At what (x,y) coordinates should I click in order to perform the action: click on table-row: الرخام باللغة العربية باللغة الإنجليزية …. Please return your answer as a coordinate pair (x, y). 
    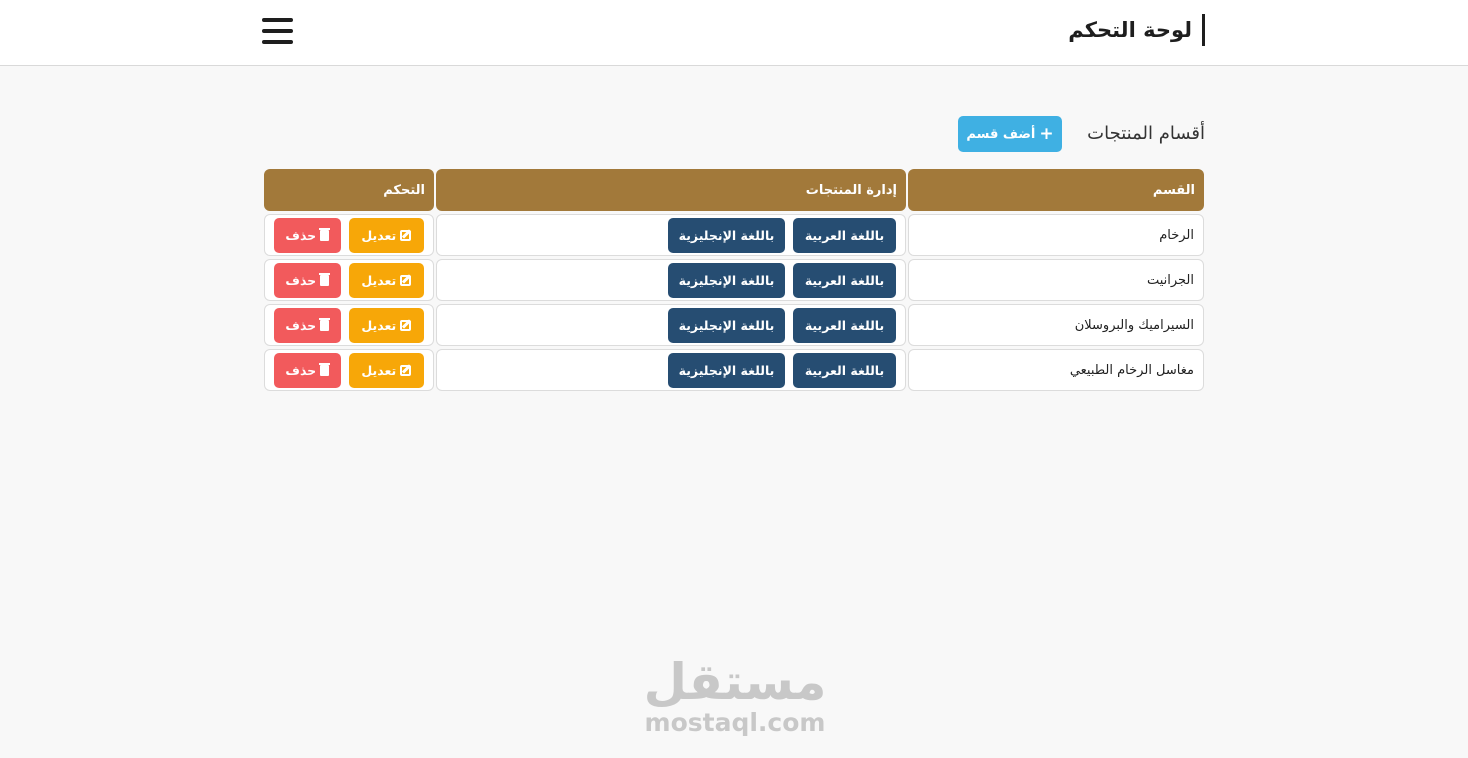
    Looking at the image, I should click on (734, 235).